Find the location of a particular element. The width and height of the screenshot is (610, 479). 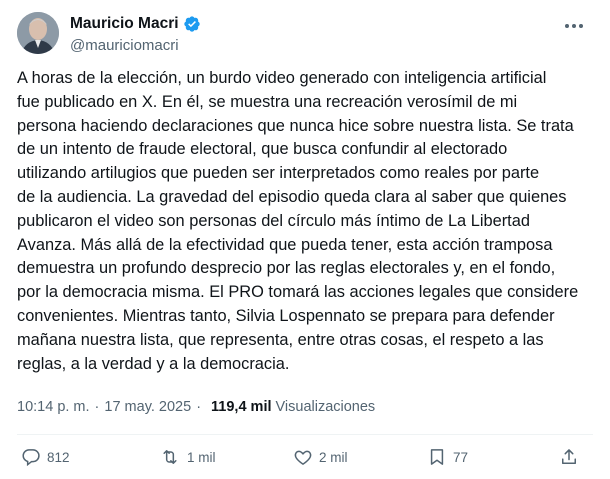

reply-icon is located at coordinates (31, 457).